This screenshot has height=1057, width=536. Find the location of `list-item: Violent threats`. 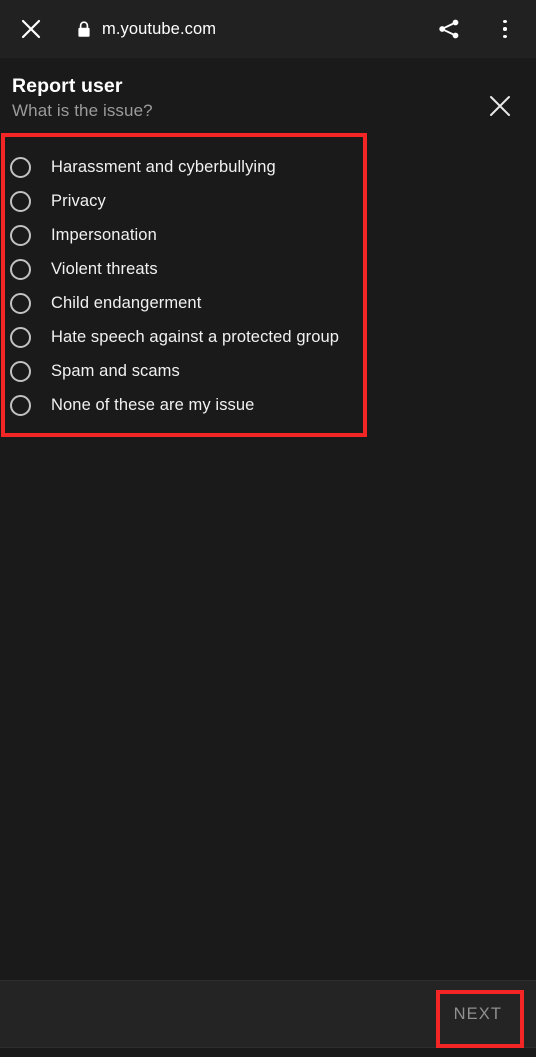

list-item: Violent threats is located at coordinates (268, 269).